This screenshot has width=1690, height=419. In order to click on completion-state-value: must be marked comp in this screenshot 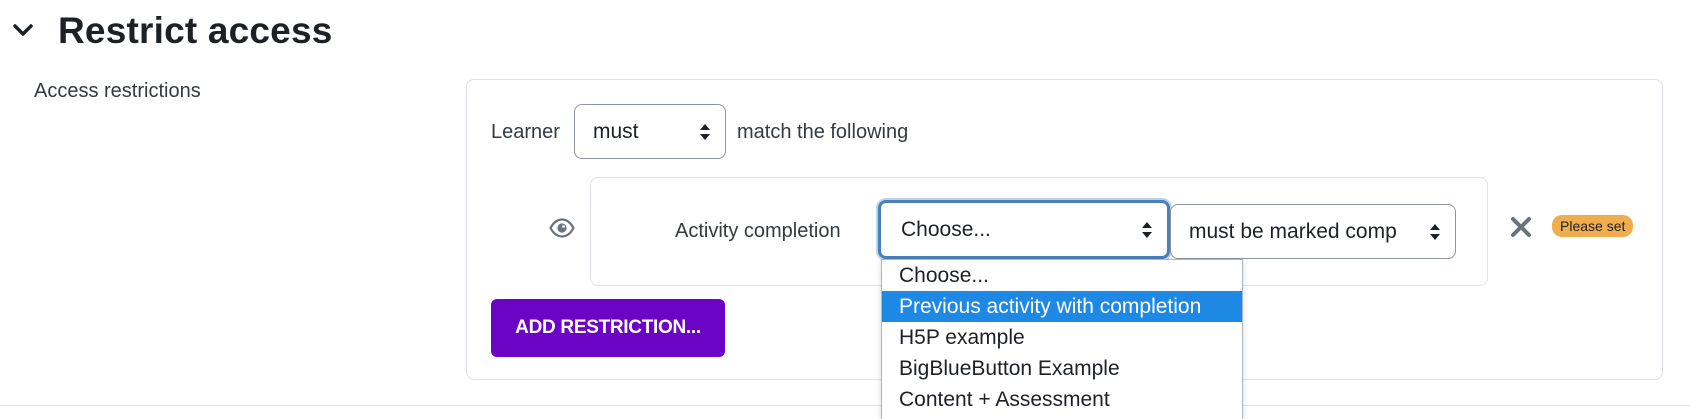, I will do `click(1293, 231)`.